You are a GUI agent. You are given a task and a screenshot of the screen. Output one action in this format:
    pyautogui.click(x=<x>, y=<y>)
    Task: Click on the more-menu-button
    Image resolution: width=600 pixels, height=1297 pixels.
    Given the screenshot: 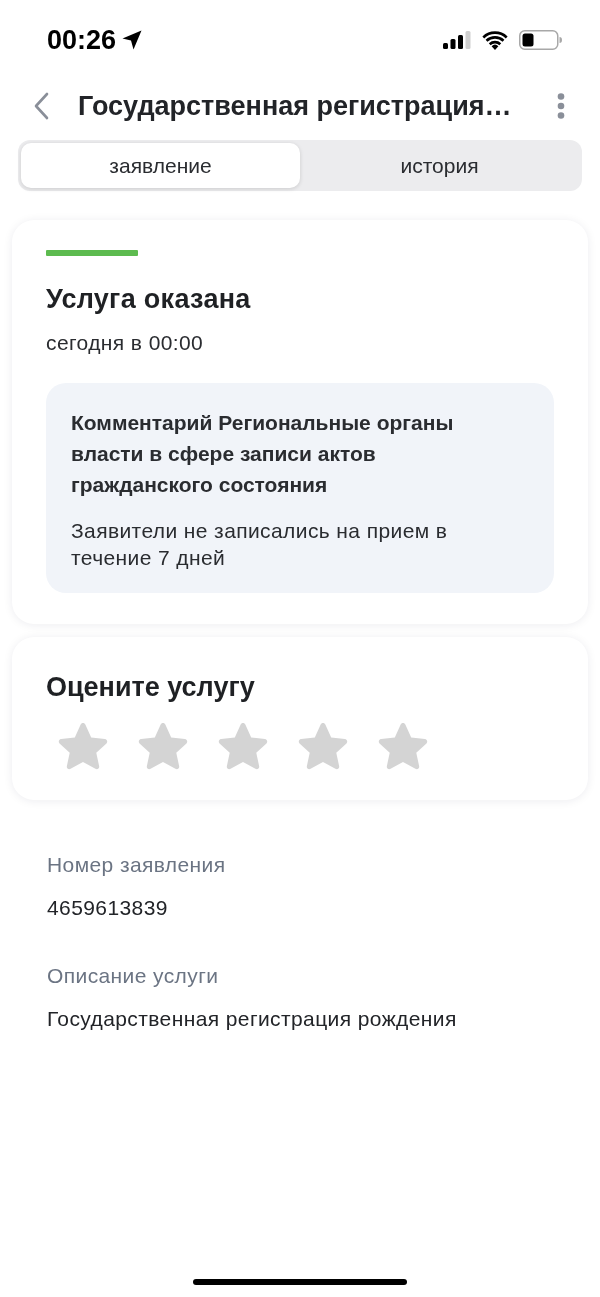 What is the action you would take?
    pyautogui.click(x=561, y=106)
    